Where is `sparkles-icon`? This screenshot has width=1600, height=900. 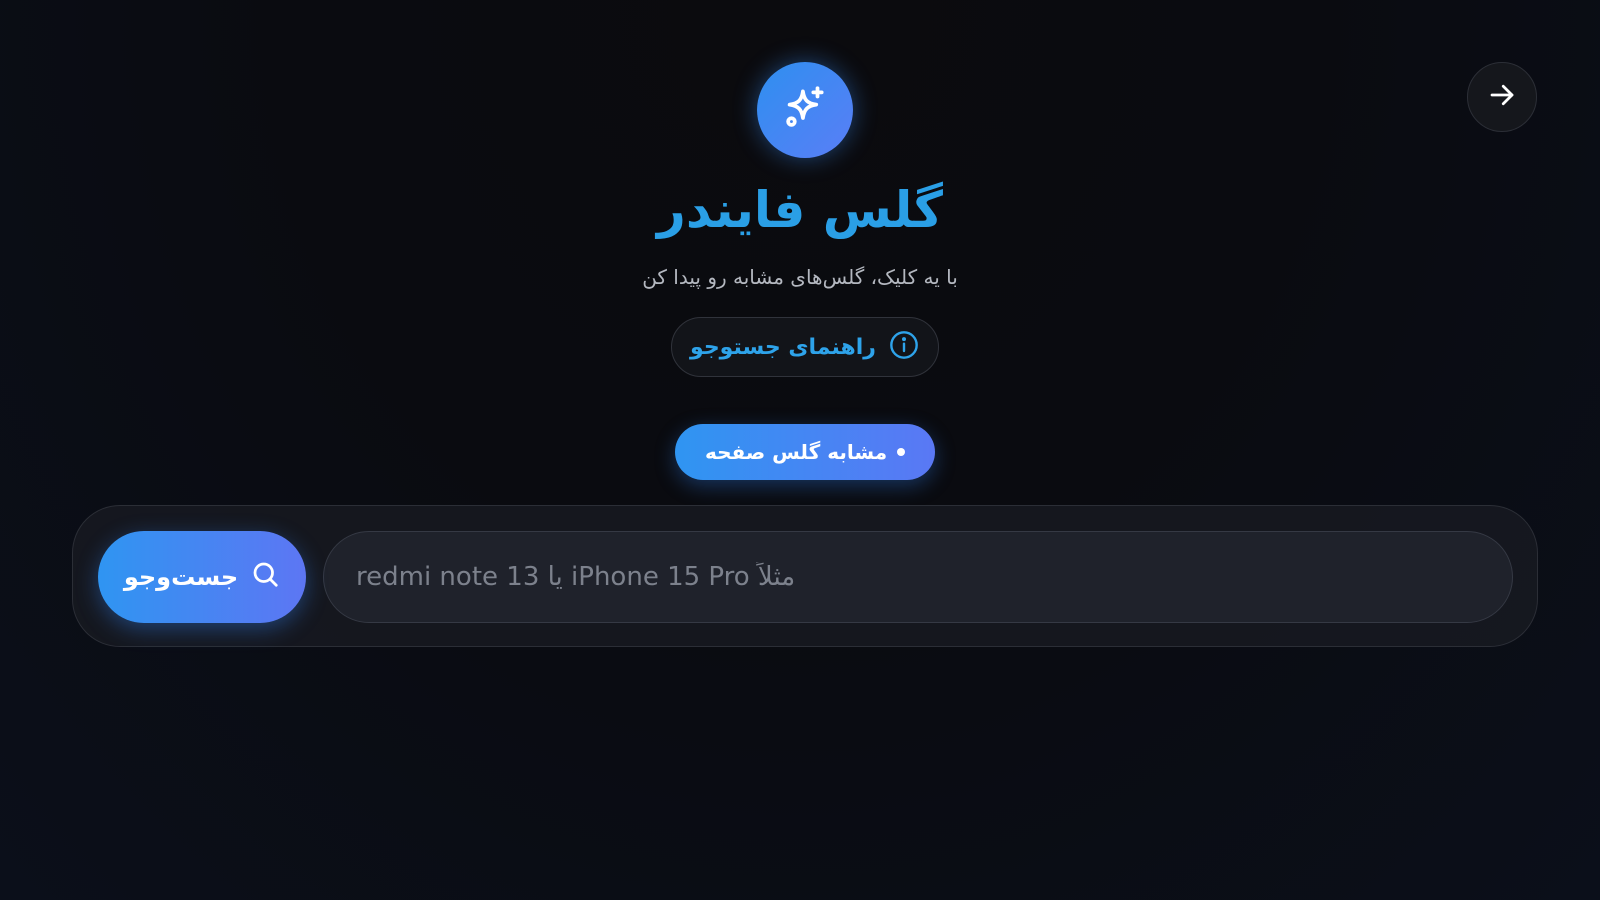
sparkles-icon is located at coordinates (805, 110).